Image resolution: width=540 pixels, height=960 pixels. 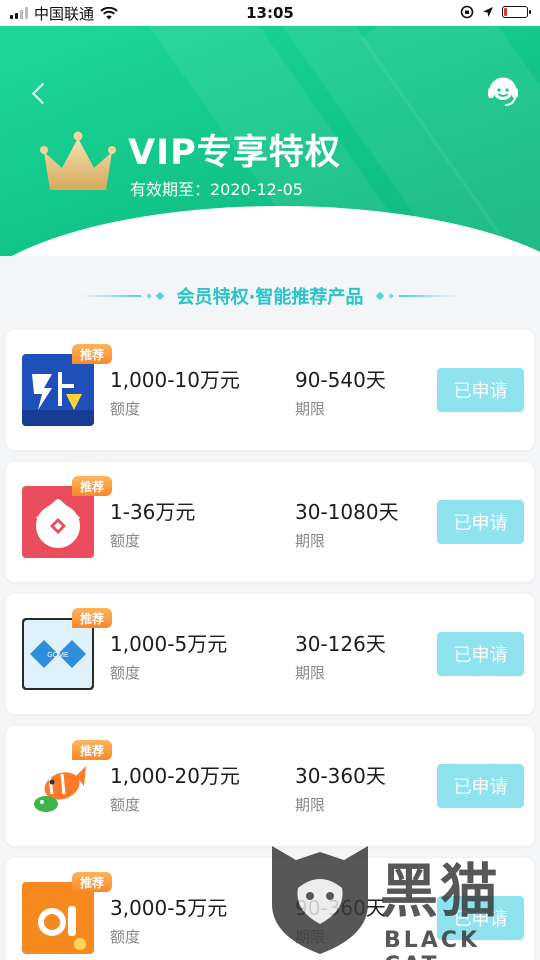 What do you see at coordinates (340, 644) in the screenshot?
I see `loan-term: 30-126天` at bounding box center [340, 644].